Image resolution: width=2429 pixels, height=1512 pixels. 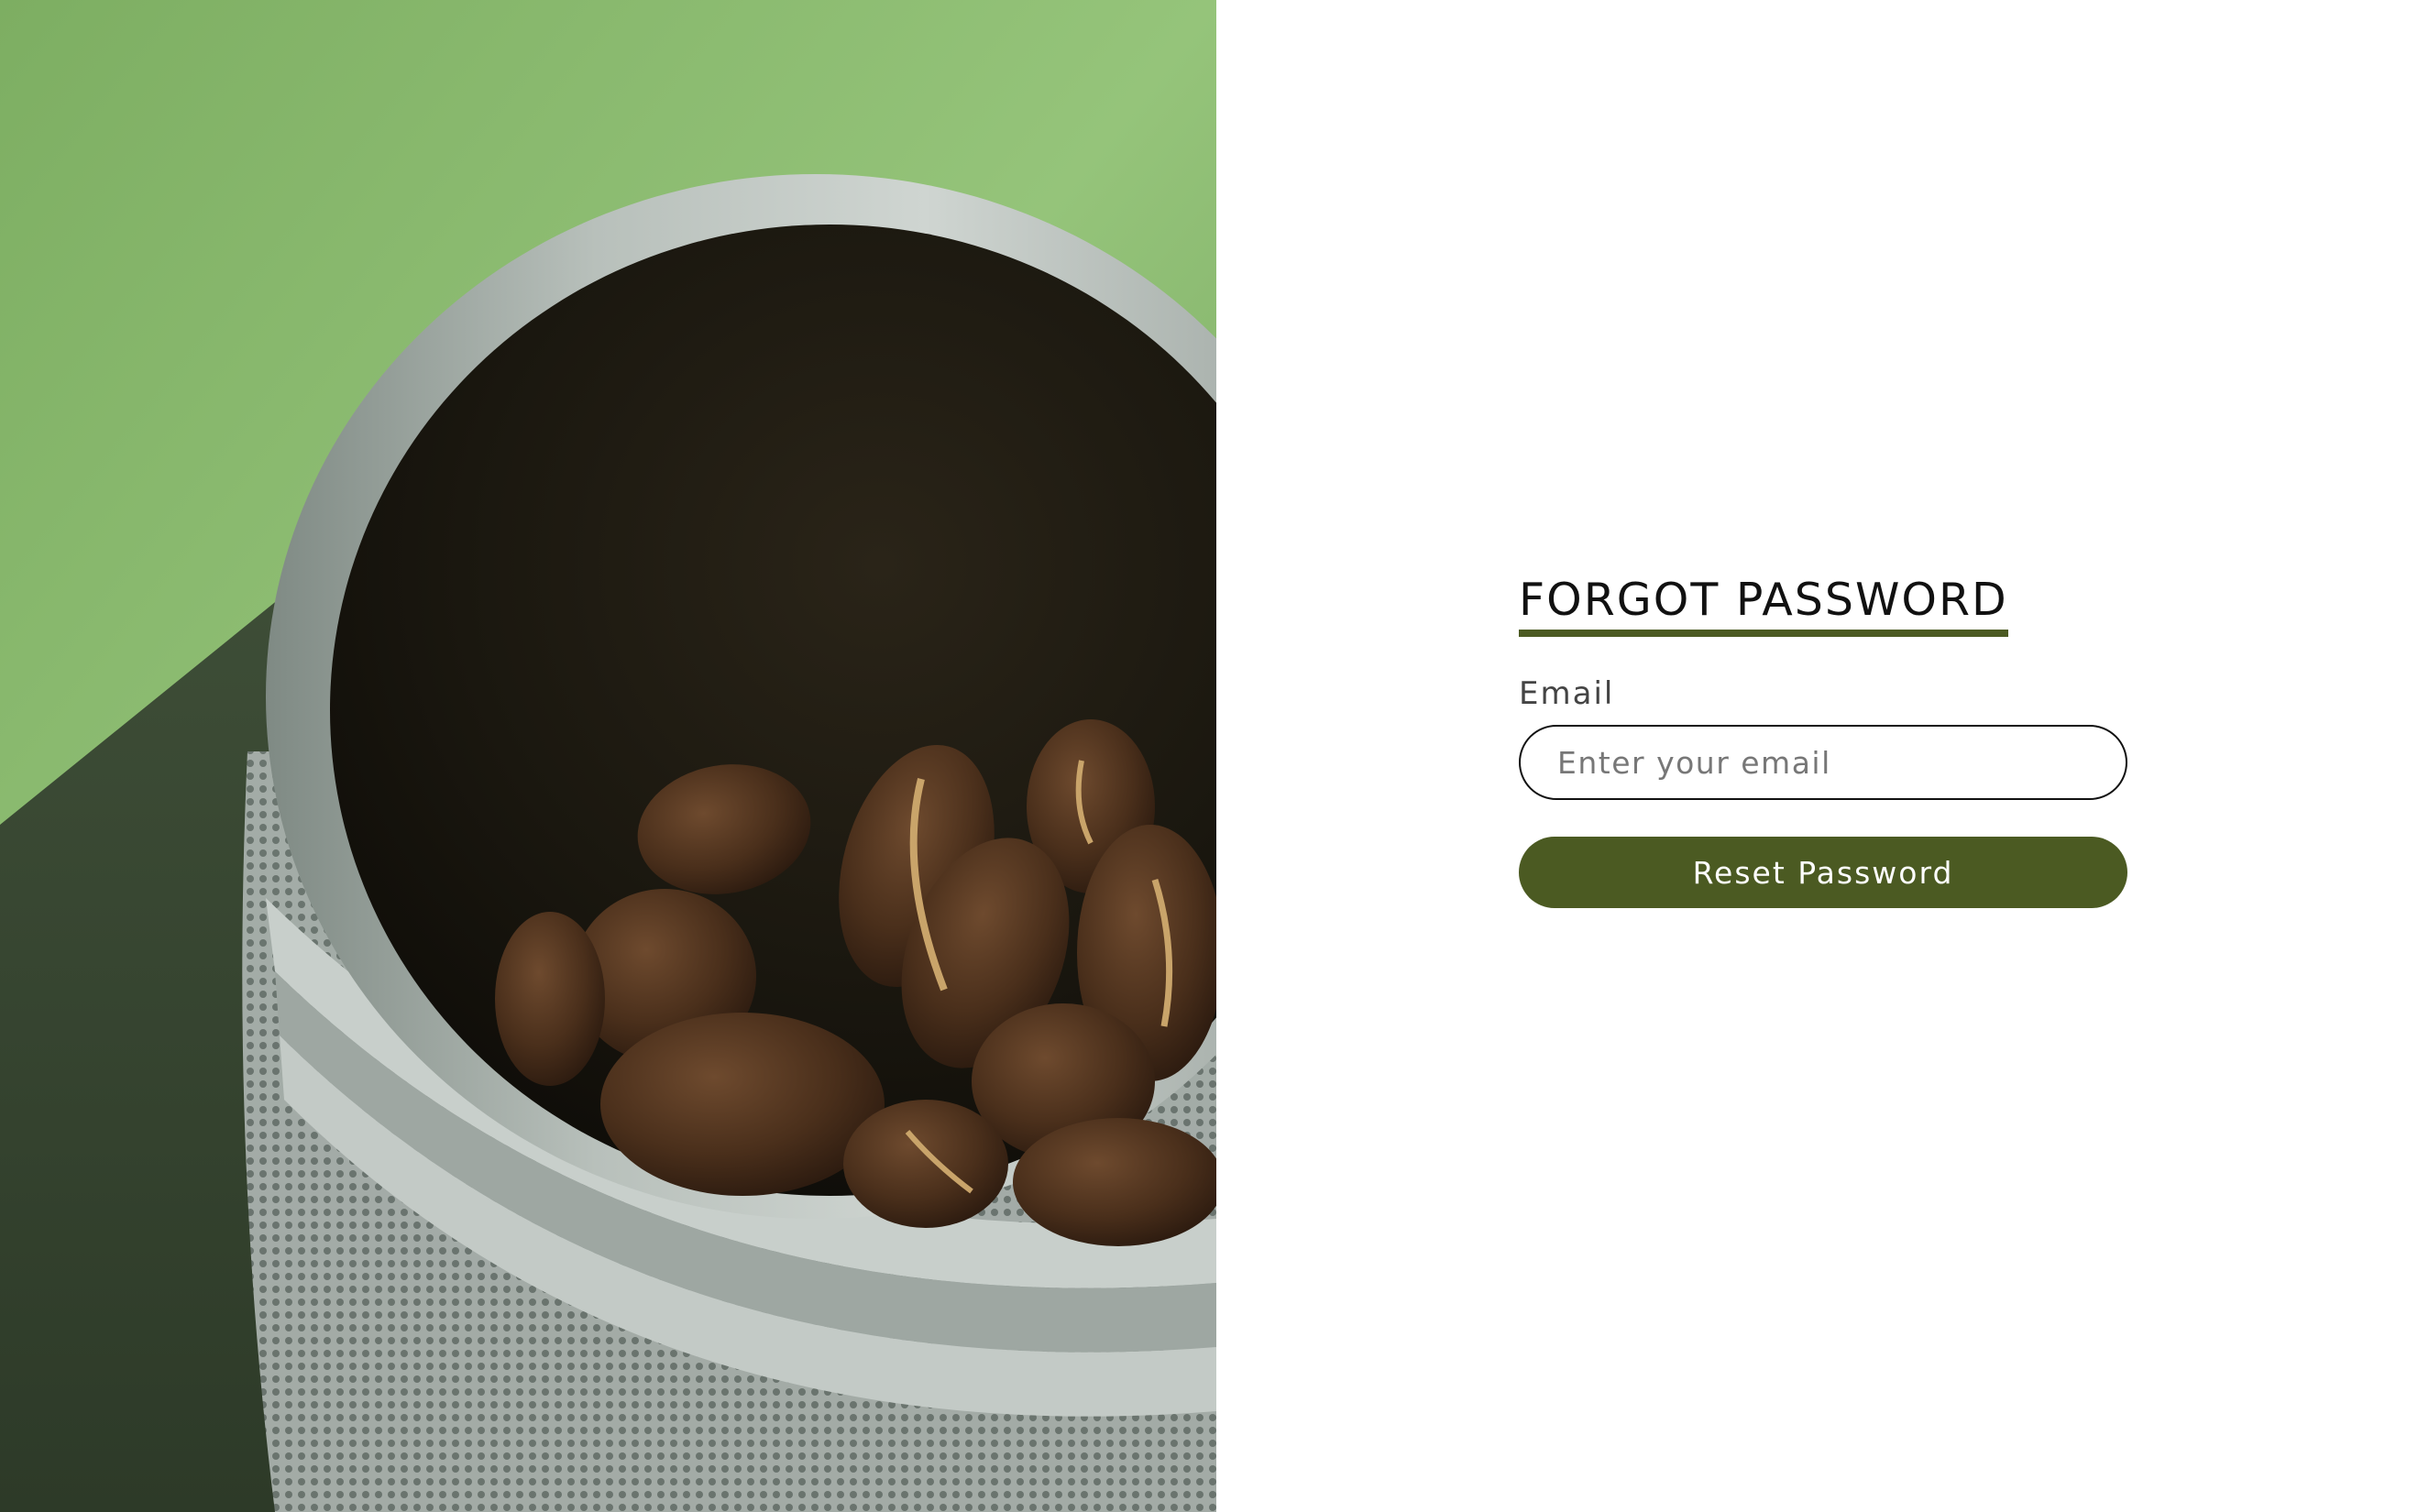 What do you see at coordinates (1823, 762) in the screenshot?
I see `email-input` at bounding box center [1823, 762].